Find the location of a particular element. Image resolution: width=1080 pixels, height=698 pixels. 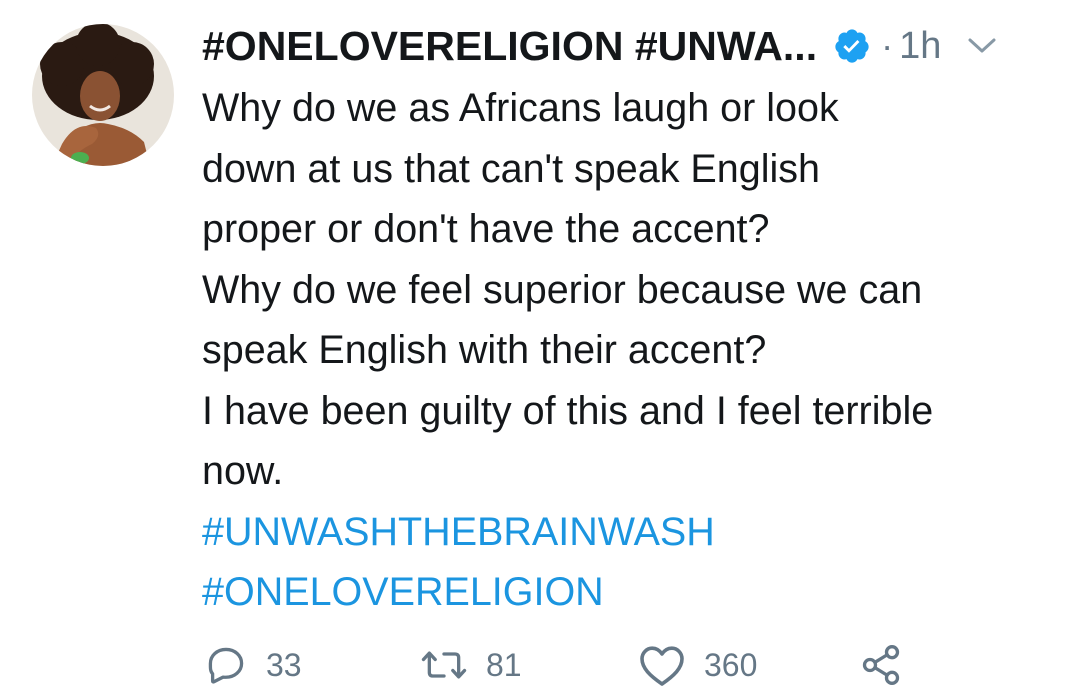

share-icon is located at coordinates (881, 665).